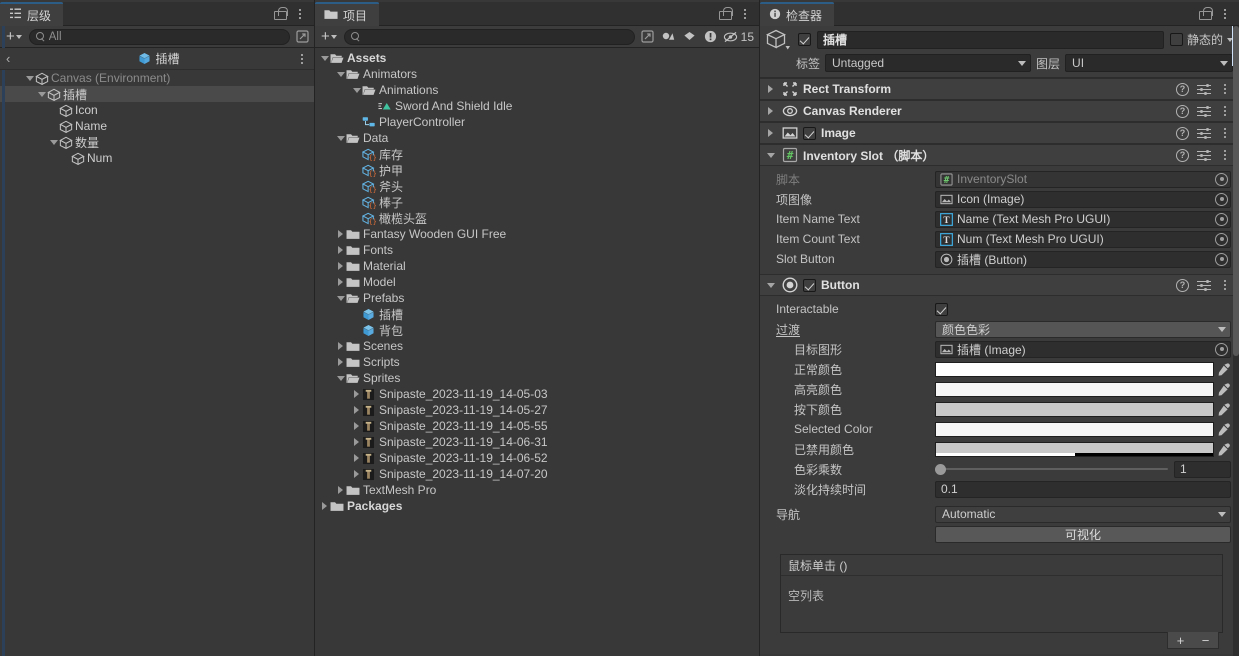 This screenshot has height=656, width=1239. Describe the element at coordinates (1083, 514) in the screenshot. I see `navigation-dropdown: Automatic` at that location.